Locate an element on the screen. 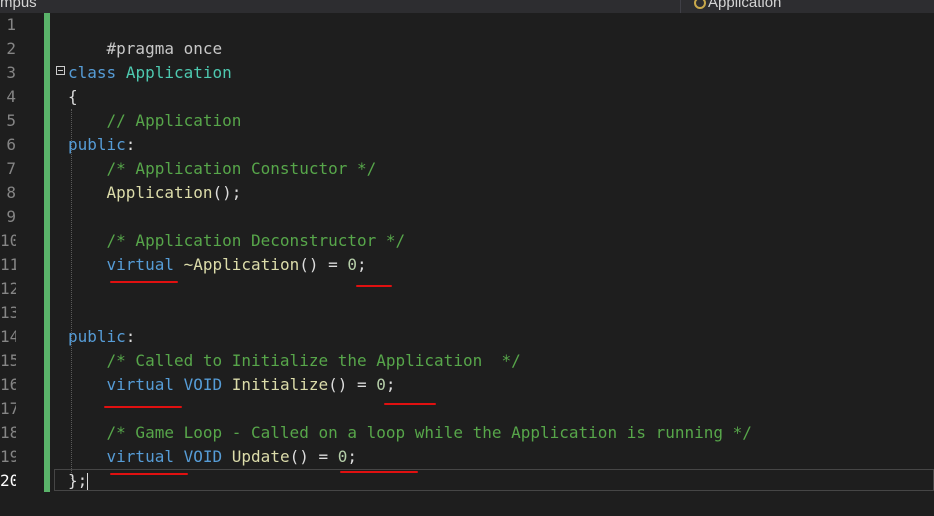  function-name: Initialize is located at coordinates (280, 384).